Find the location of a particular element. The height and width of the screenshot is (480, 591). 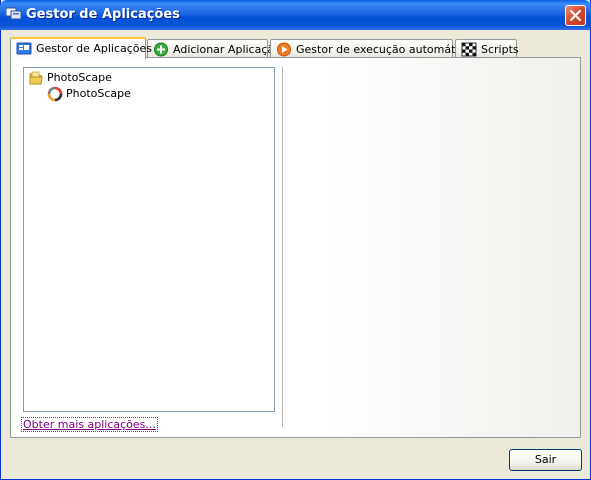

checkered-flag-icon is located at coordinates (469, 49).